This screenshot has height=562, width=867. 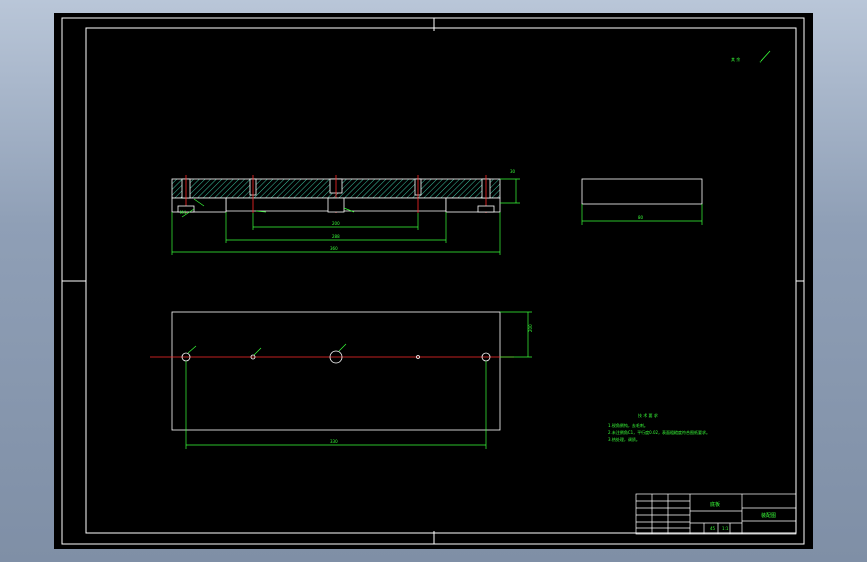 I want to click on dim-front-length: 330, so click(x=334, y=441).